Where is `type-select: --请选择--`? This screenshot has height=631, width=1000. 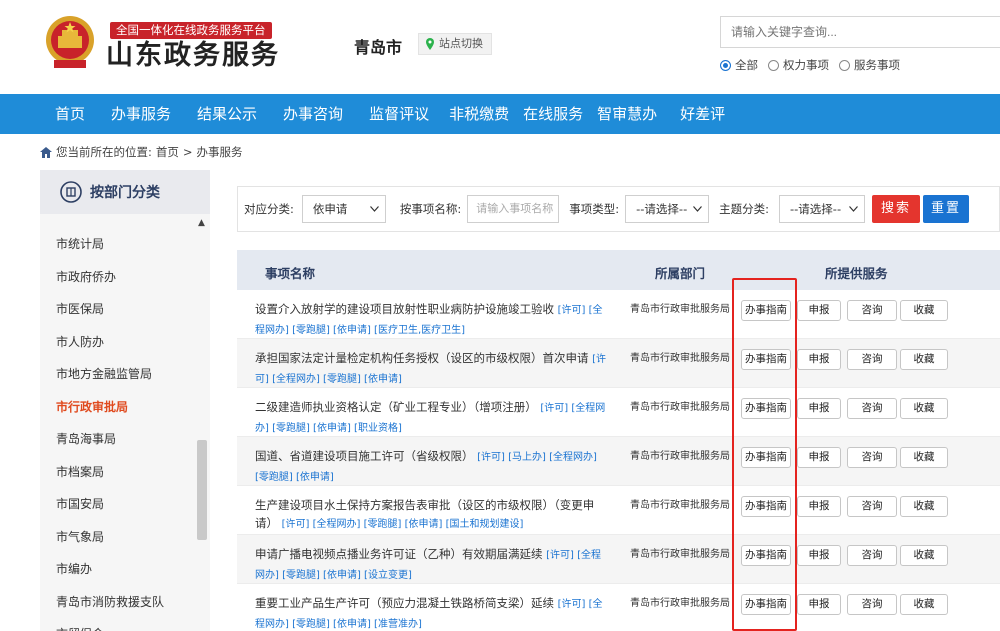 type-select: --请选择-- is located at coordinates (667, 209).